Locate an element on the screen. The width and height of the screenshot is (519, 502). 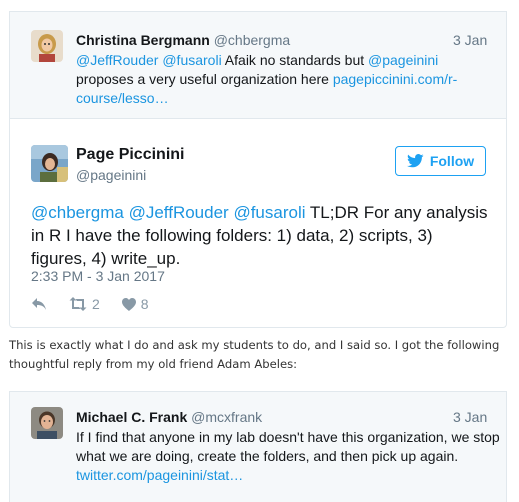
reply-text-1: Afaik no standards but is located at coordinates (295, 60).